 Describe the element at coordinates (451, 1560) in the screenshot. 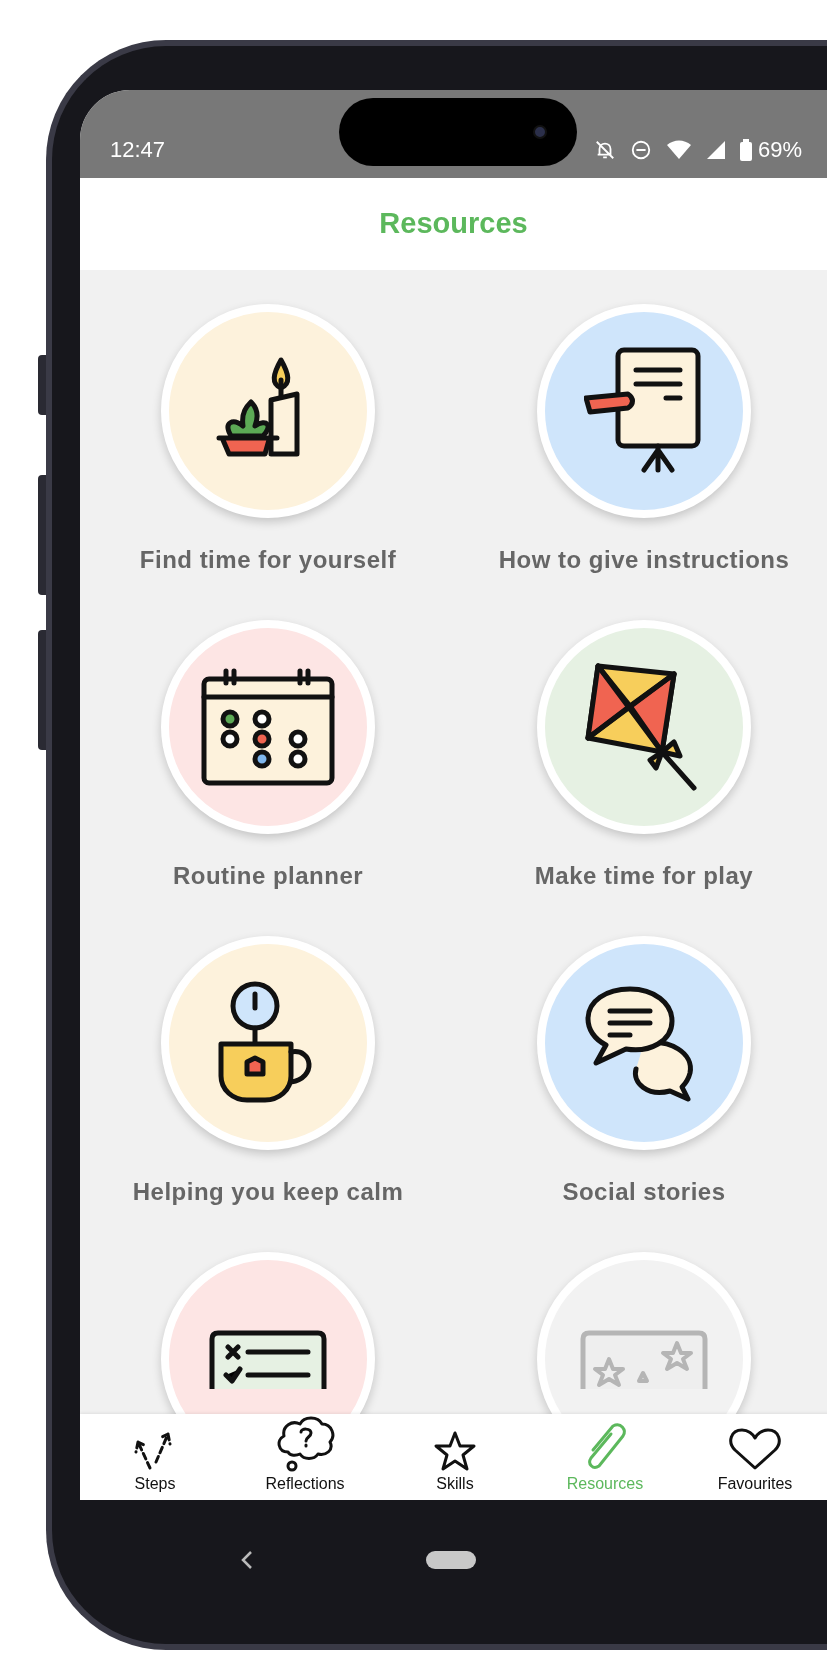

I see `home-pill` at that location.